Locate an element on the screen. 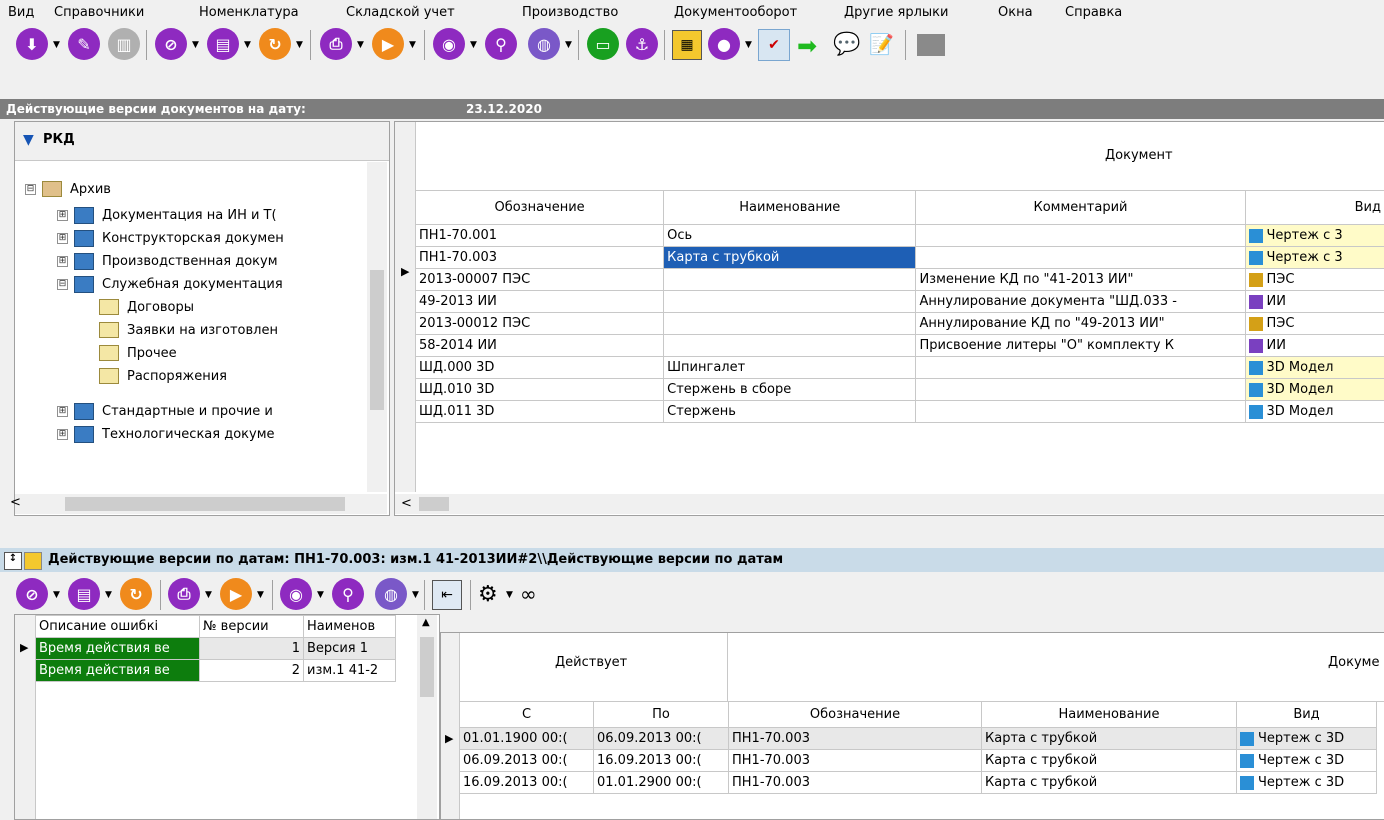 The width and height of the screenshot is (1384, 820). cell-to: 06.09.2013 00:( is located at coordinates (661, 739).